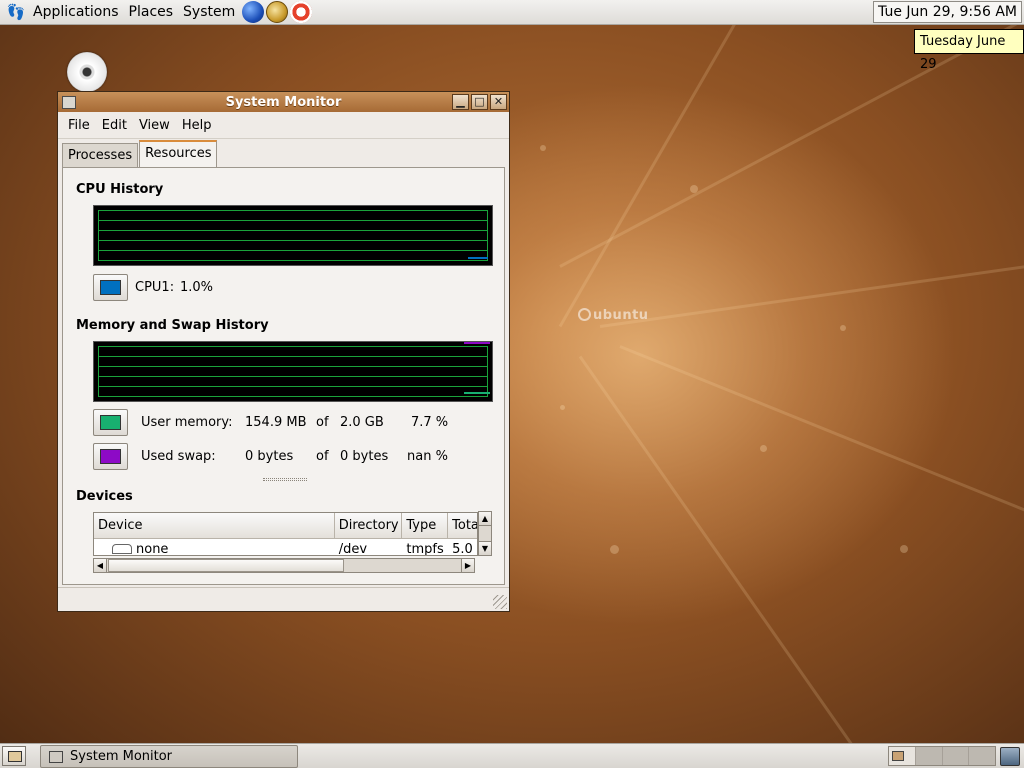 The width and height of the screenshot is (1024, 768). I want to click on pane-resize-handle, so click(285, 479).